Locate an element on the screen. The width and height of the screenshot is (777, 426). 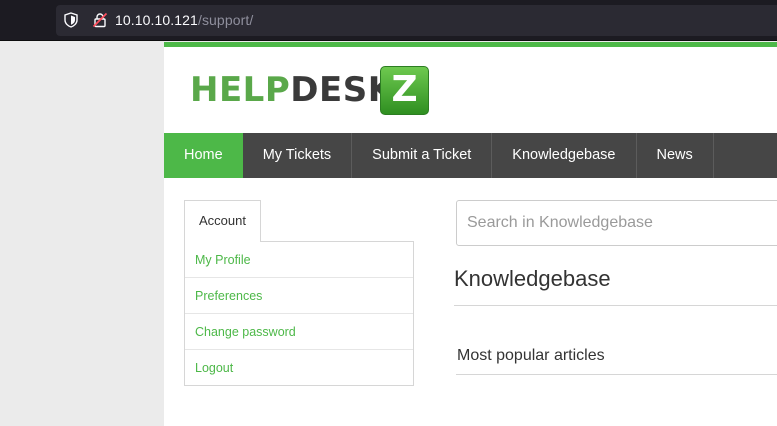
nav-my-tickets: My Tickets is located at coordinates (298, 155).